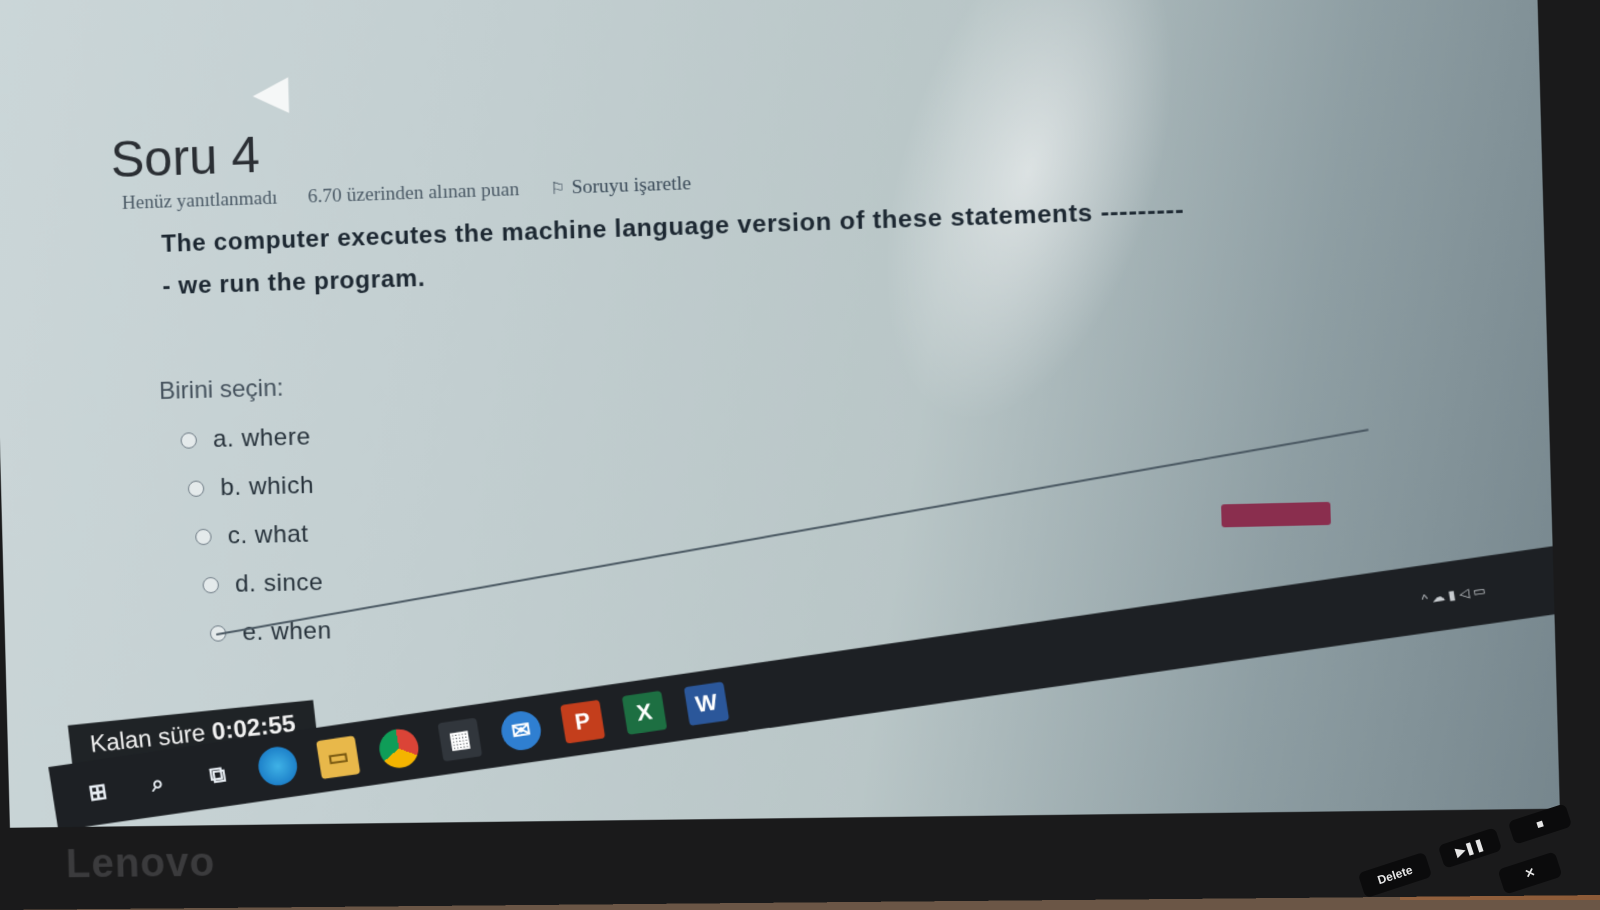 The width and height of the screenshot is (1600, 910). Describe the element at coordinates (399, 749) in the screenshot. I see `chrome-icon` at that location.